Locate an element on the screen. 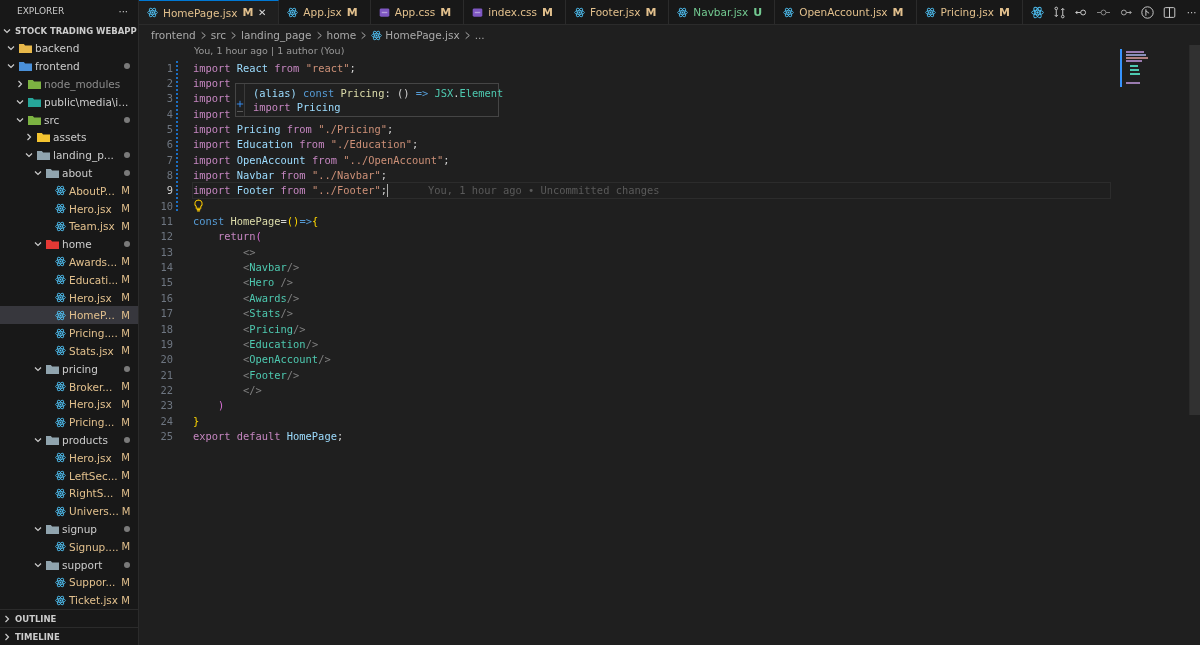 Image resolution: width=1200 pixels, height=645 pixels. editor-tab: HomePage.jsx M ✕ is located at coordinates (209, 12).